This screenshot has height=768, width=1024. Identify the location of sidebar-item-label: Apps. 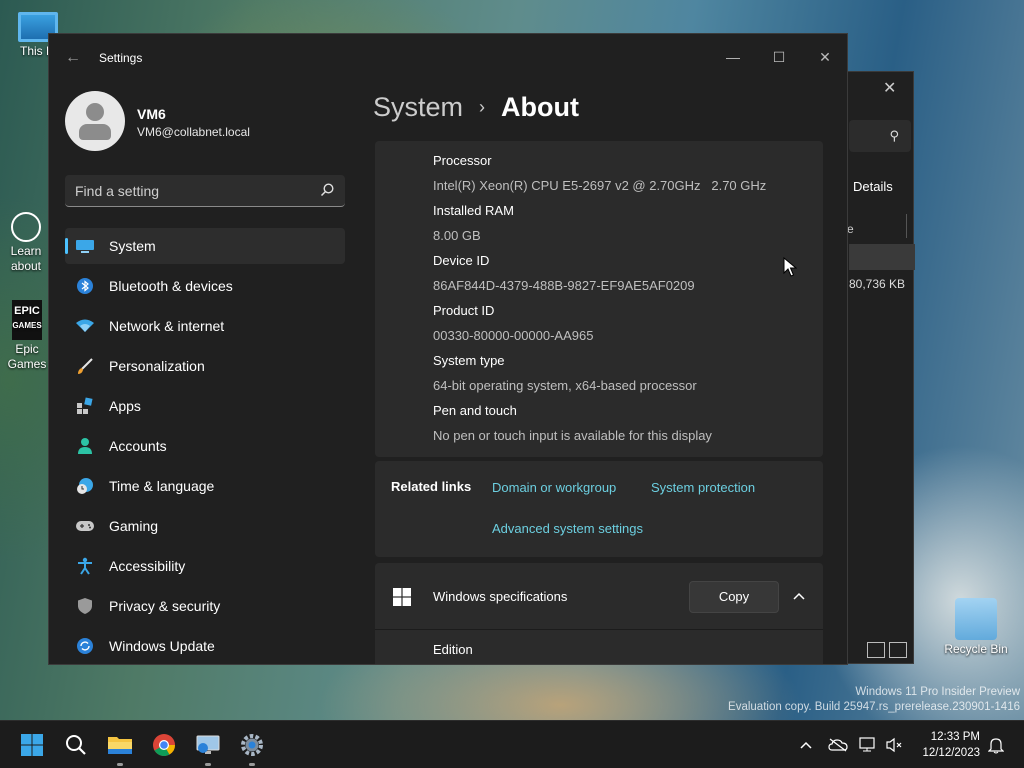
(125, 406).